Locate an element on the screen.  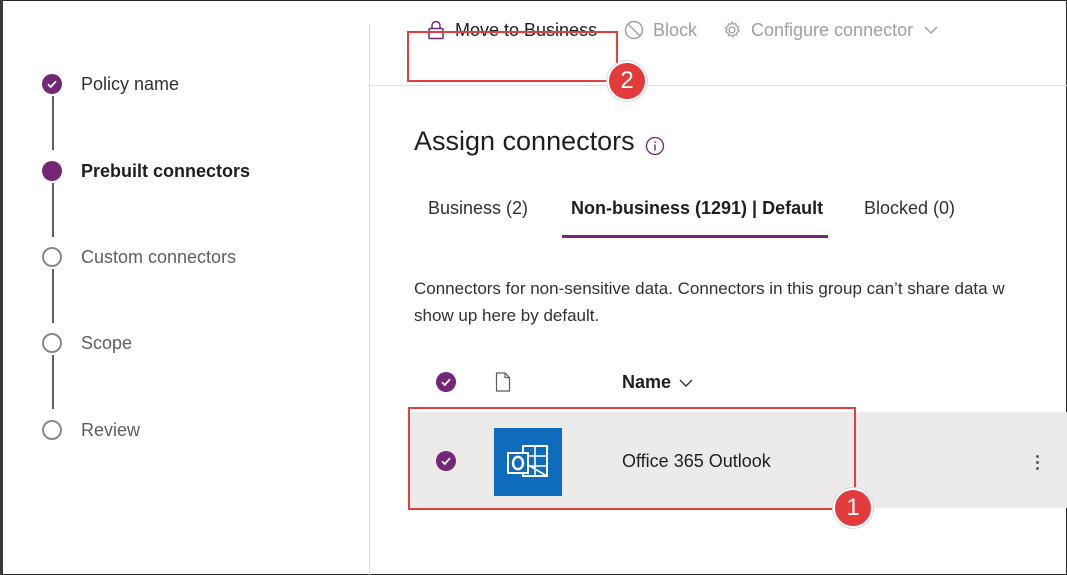
block-icon is located at coordinates (634, 30).